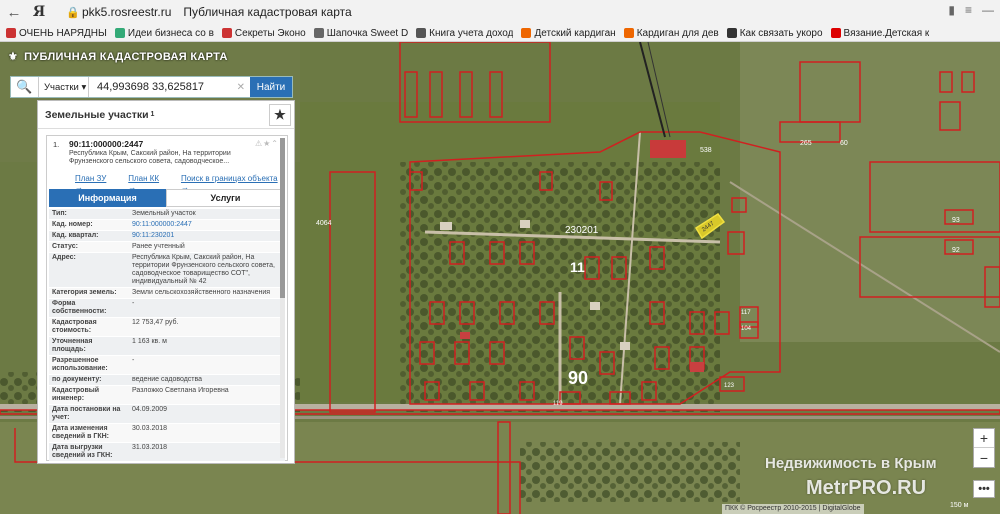 The width and height of the screenshot is (1000, 514). I want to click on info-value: 90:11:230201, so click(207, 236).